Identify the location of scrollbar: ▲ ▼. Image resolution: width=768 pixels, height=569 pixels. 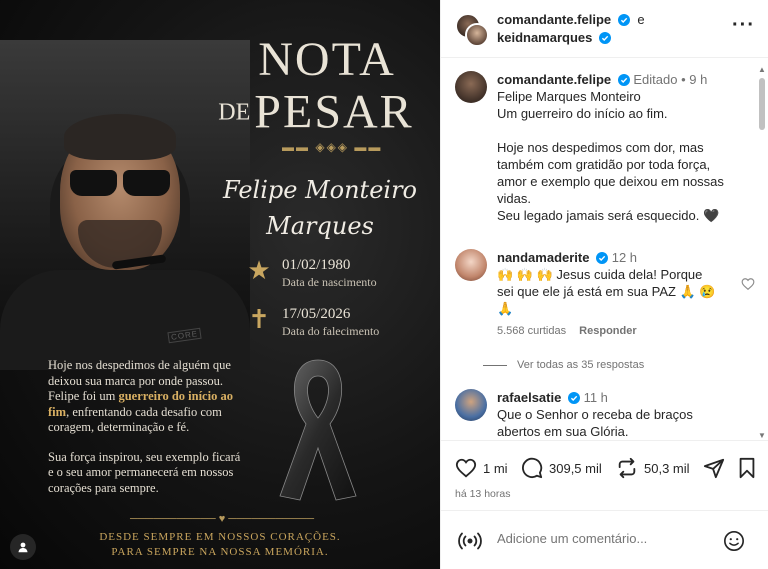
(762, 252).